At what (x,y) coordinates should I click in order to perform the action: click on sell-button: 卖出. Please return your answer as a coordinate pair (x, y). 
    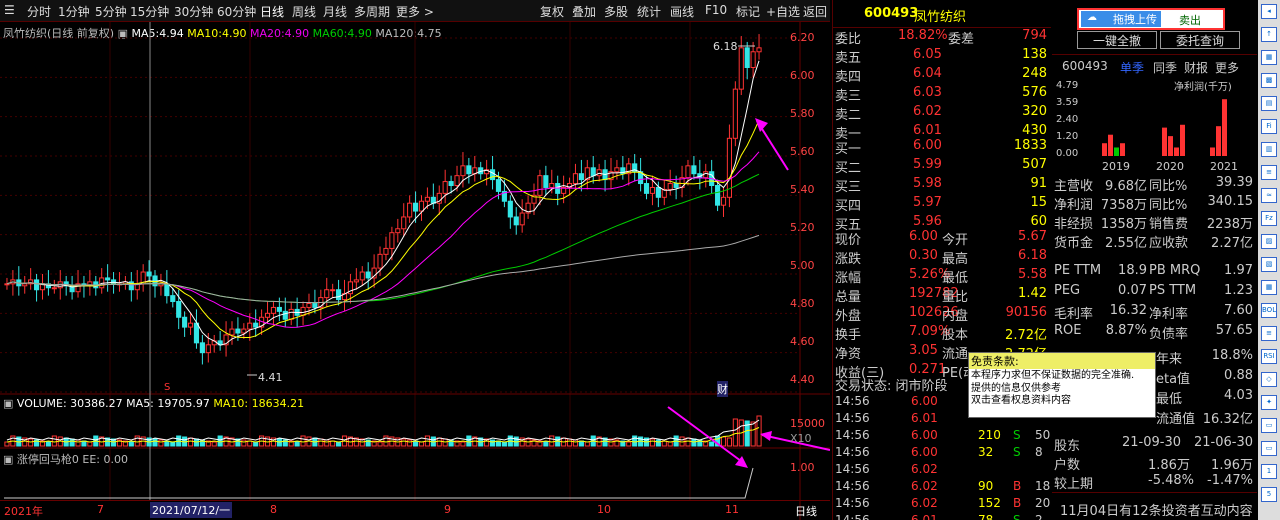
    Looking at the image, I should click on (1190, 20).